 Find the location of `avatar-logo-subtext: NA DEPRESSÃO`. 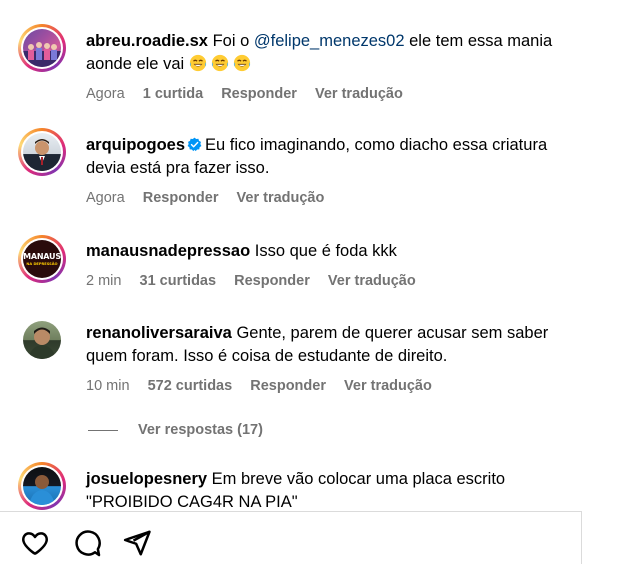

avatar-logo-subtext: NA DEPRESSÃO is located at coordinates (42, 264).